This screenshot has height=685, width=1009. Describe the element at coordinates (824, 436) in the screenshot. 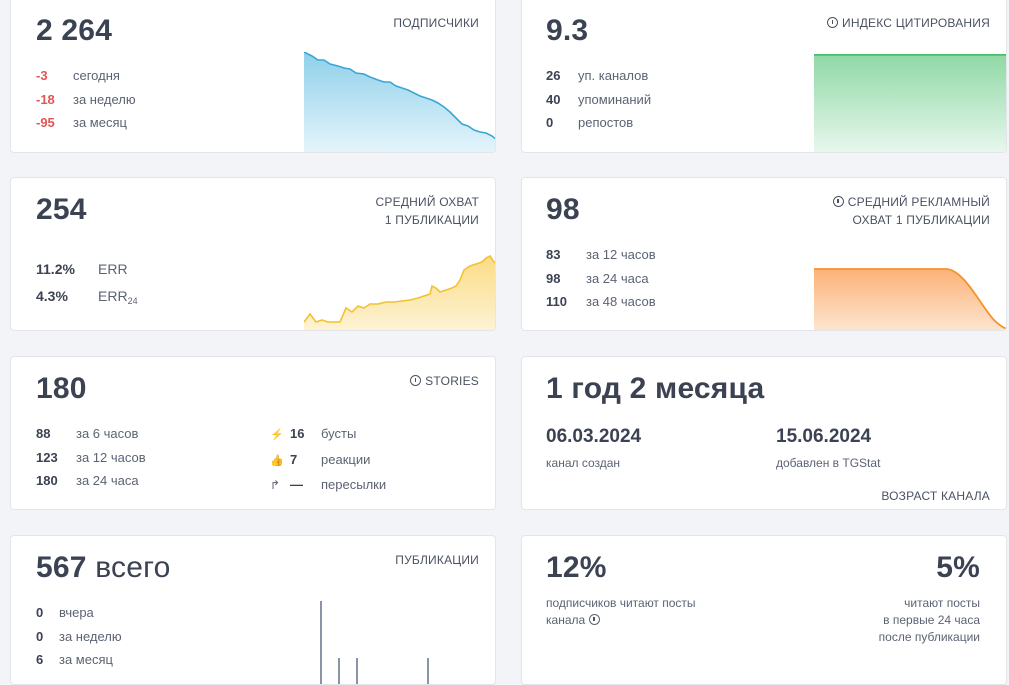

I see `added-date: 15.06.2024` at that location.